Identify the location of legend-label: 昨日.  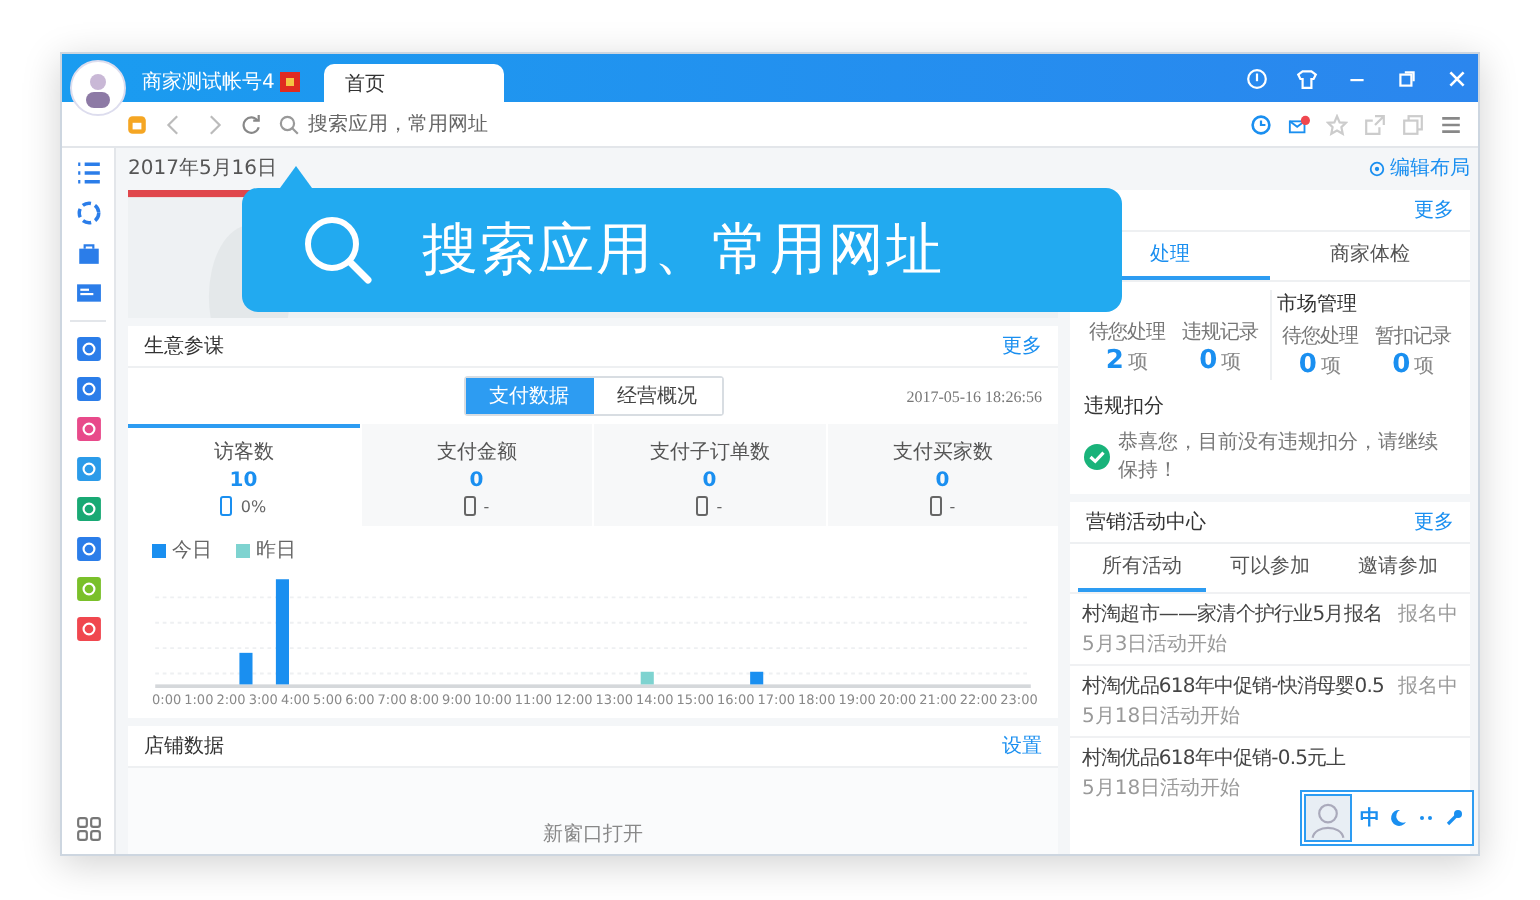
(276, 551).